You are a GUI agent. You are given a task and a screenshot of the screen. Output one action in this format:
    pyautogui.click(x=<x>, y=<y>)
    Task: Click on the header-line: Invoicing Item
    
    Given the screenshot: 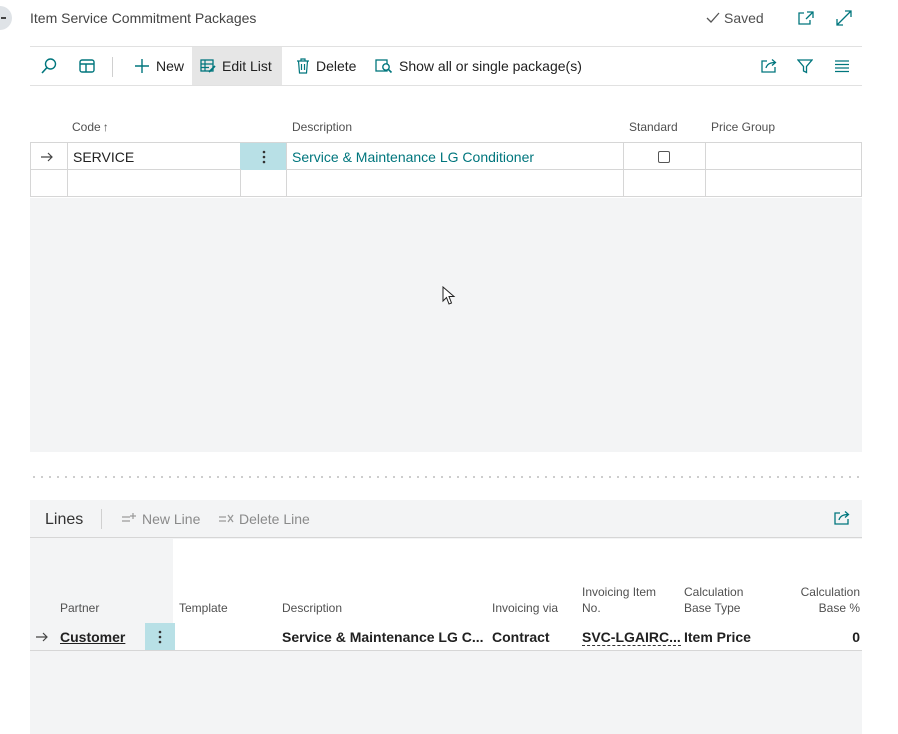 What is the action you would take?
    pyautogui.click(x=619, y=592)
    